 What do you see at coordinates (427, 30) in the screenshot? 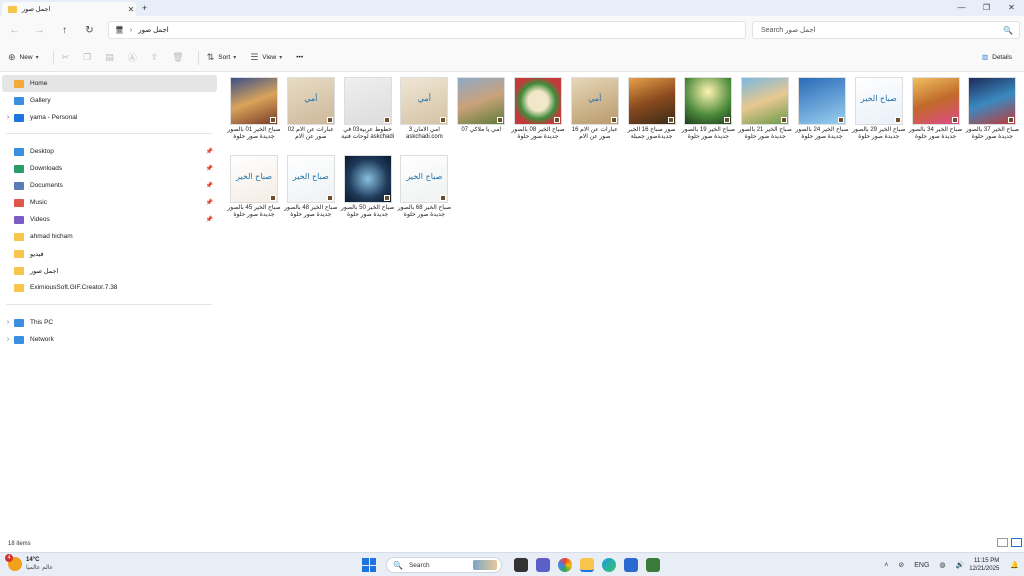
I see `address-field: 🖥 › اجمل صور` at bounding box center [427, 30].